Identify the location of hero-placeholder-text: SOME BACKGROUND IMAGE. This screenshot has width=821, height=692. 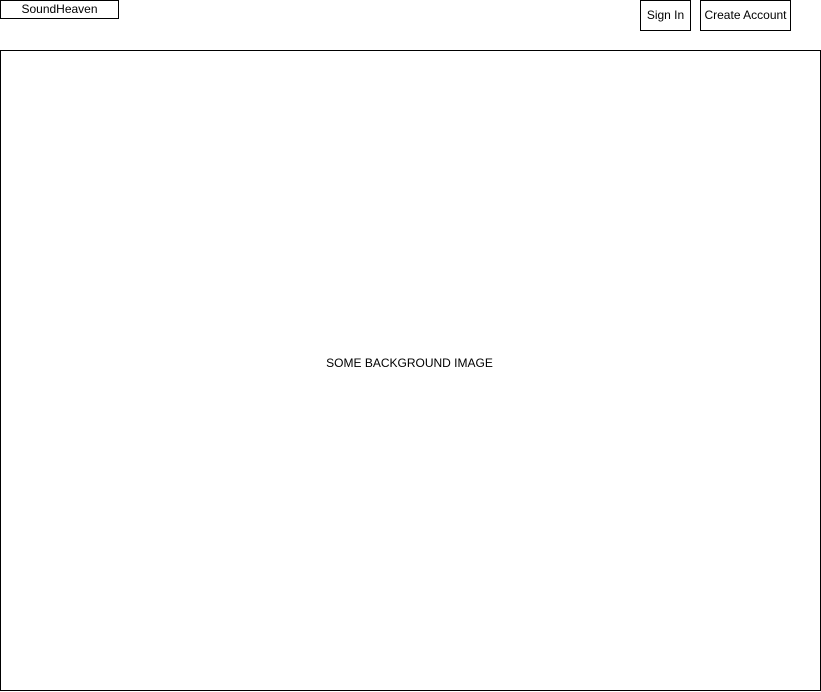
(409, 362).